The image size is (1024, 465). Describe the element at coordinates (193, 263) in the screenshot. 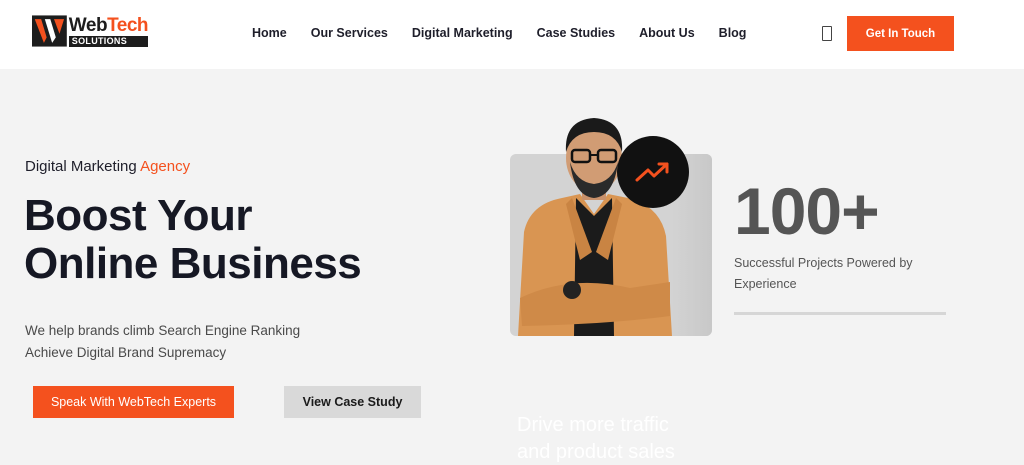

I see `hero-title-line2: Online Business` at that location.